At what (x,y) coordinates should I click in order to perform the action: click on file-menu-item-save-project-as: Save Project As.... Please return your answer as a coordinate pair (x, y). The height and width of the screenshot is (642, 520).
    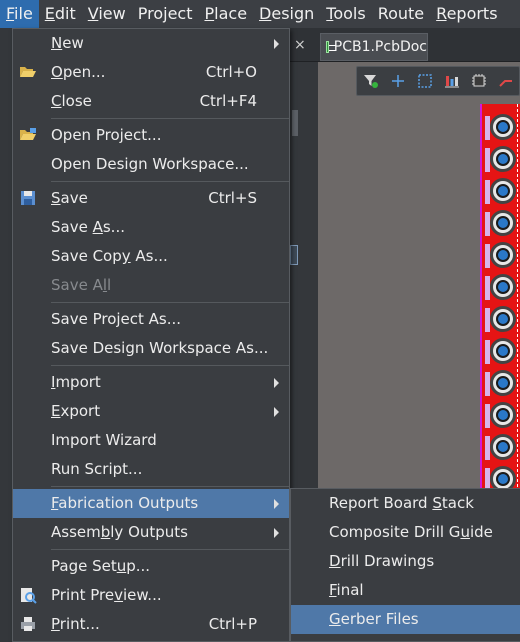
    Looking at the image, I should click on (151, 319).